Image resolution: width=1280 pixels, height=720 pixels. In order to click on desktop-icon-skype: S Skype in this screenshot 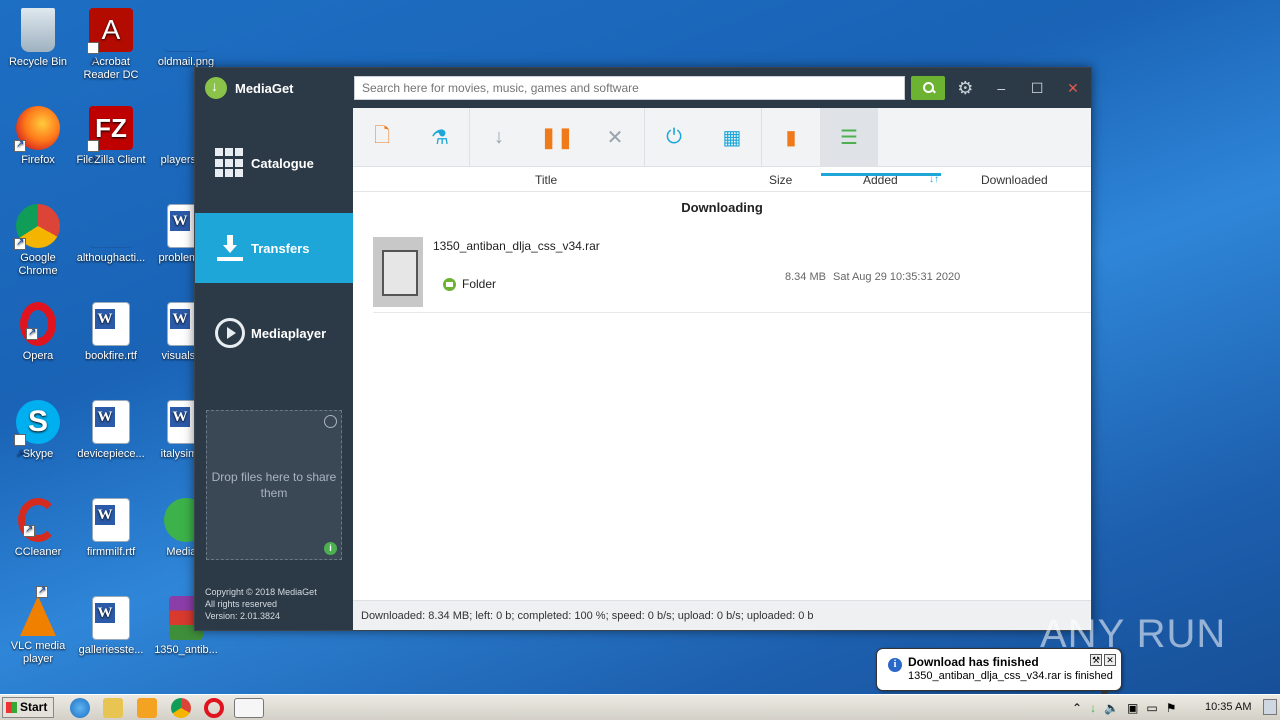, I will do `click(38, 438)`.